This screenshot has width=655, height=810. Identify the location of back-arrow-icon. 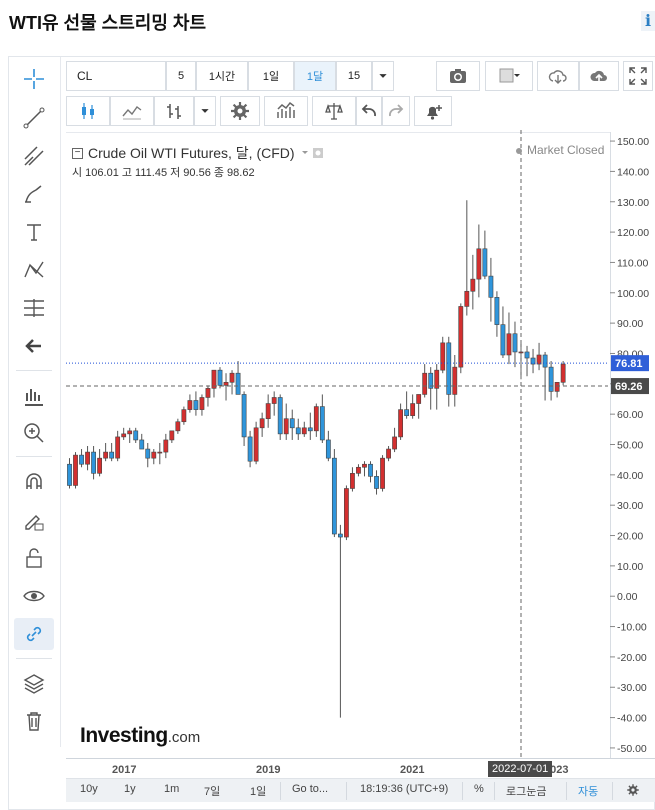
(34, 346).